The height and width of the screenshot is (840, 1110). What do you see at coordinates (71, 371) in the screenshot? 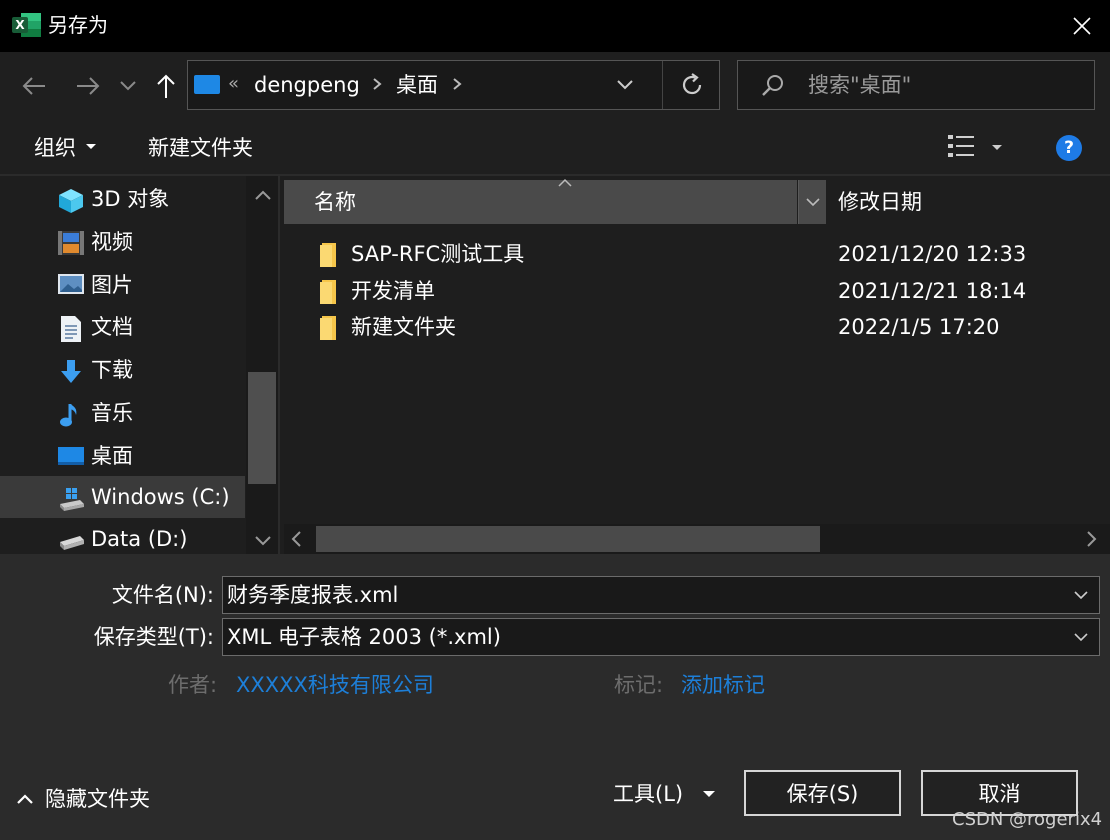
I see `download-arrow-icon` at bounding box center [71, 371].